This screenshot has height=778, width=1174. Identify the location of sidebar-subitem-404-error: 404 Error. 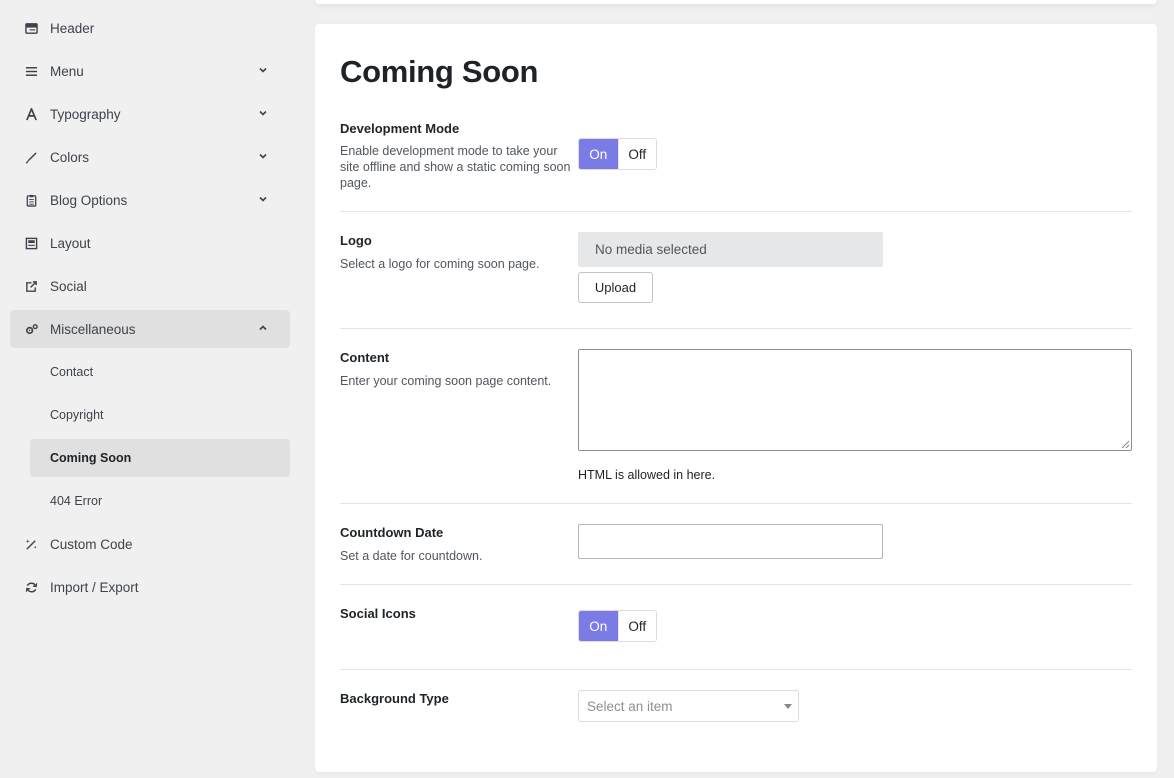
(160, 501).